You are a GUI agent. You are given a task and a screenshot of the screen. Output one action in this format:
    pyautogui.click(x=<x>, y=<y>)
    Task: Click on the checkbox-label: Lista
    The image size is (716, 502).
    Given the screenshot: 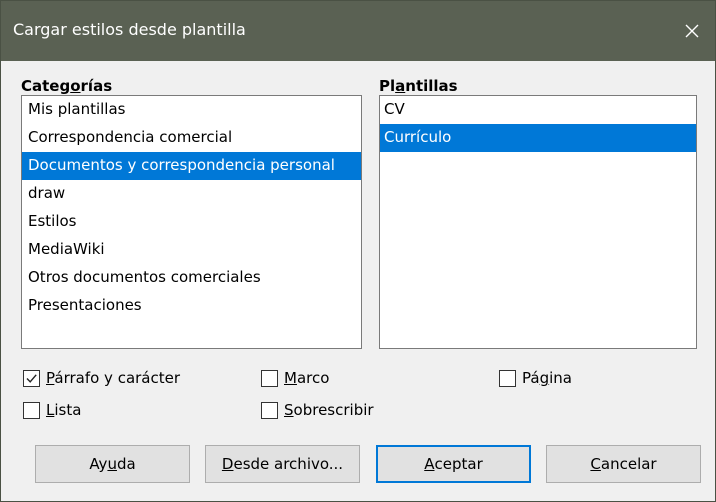 What is the action you would take?
    pyautogui.click(x=64, y=410)
    